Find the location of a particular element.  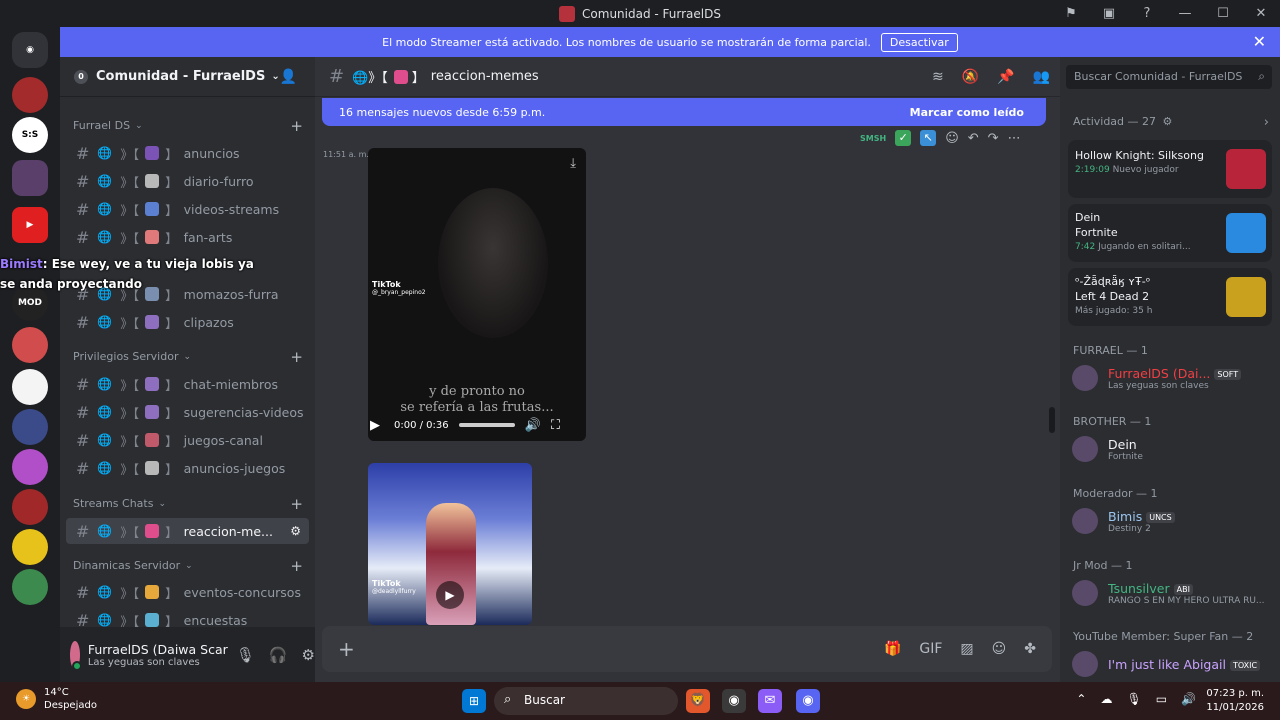

weather-widget: ☀ 14°C Despejado is located at coordinates (56, 699).